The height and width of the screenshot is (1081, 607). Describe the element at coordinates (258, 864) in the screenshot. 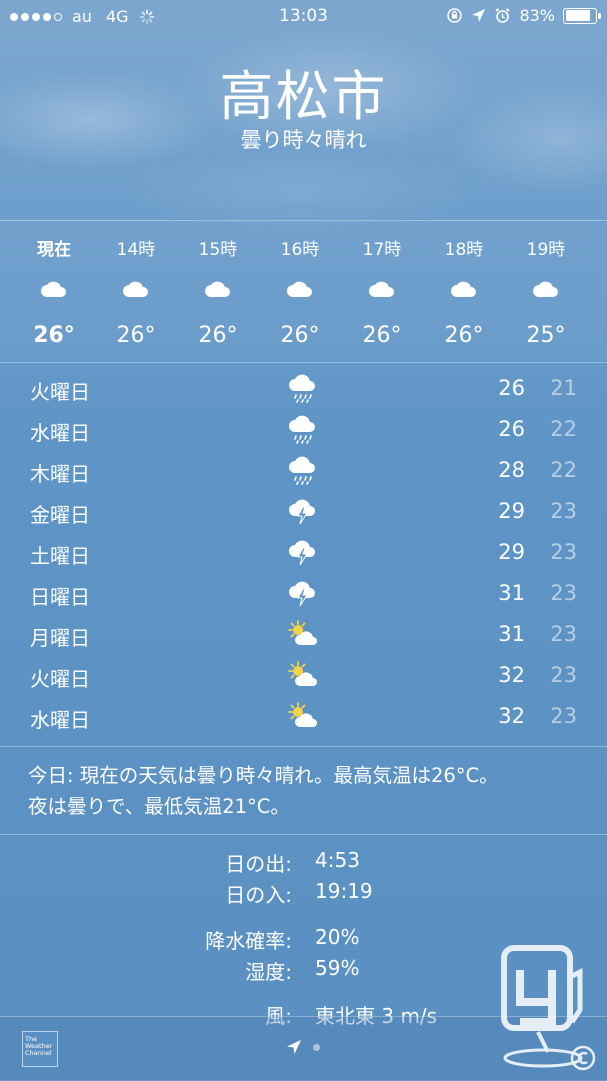

I see `detail-label: 日の出:` at that location.